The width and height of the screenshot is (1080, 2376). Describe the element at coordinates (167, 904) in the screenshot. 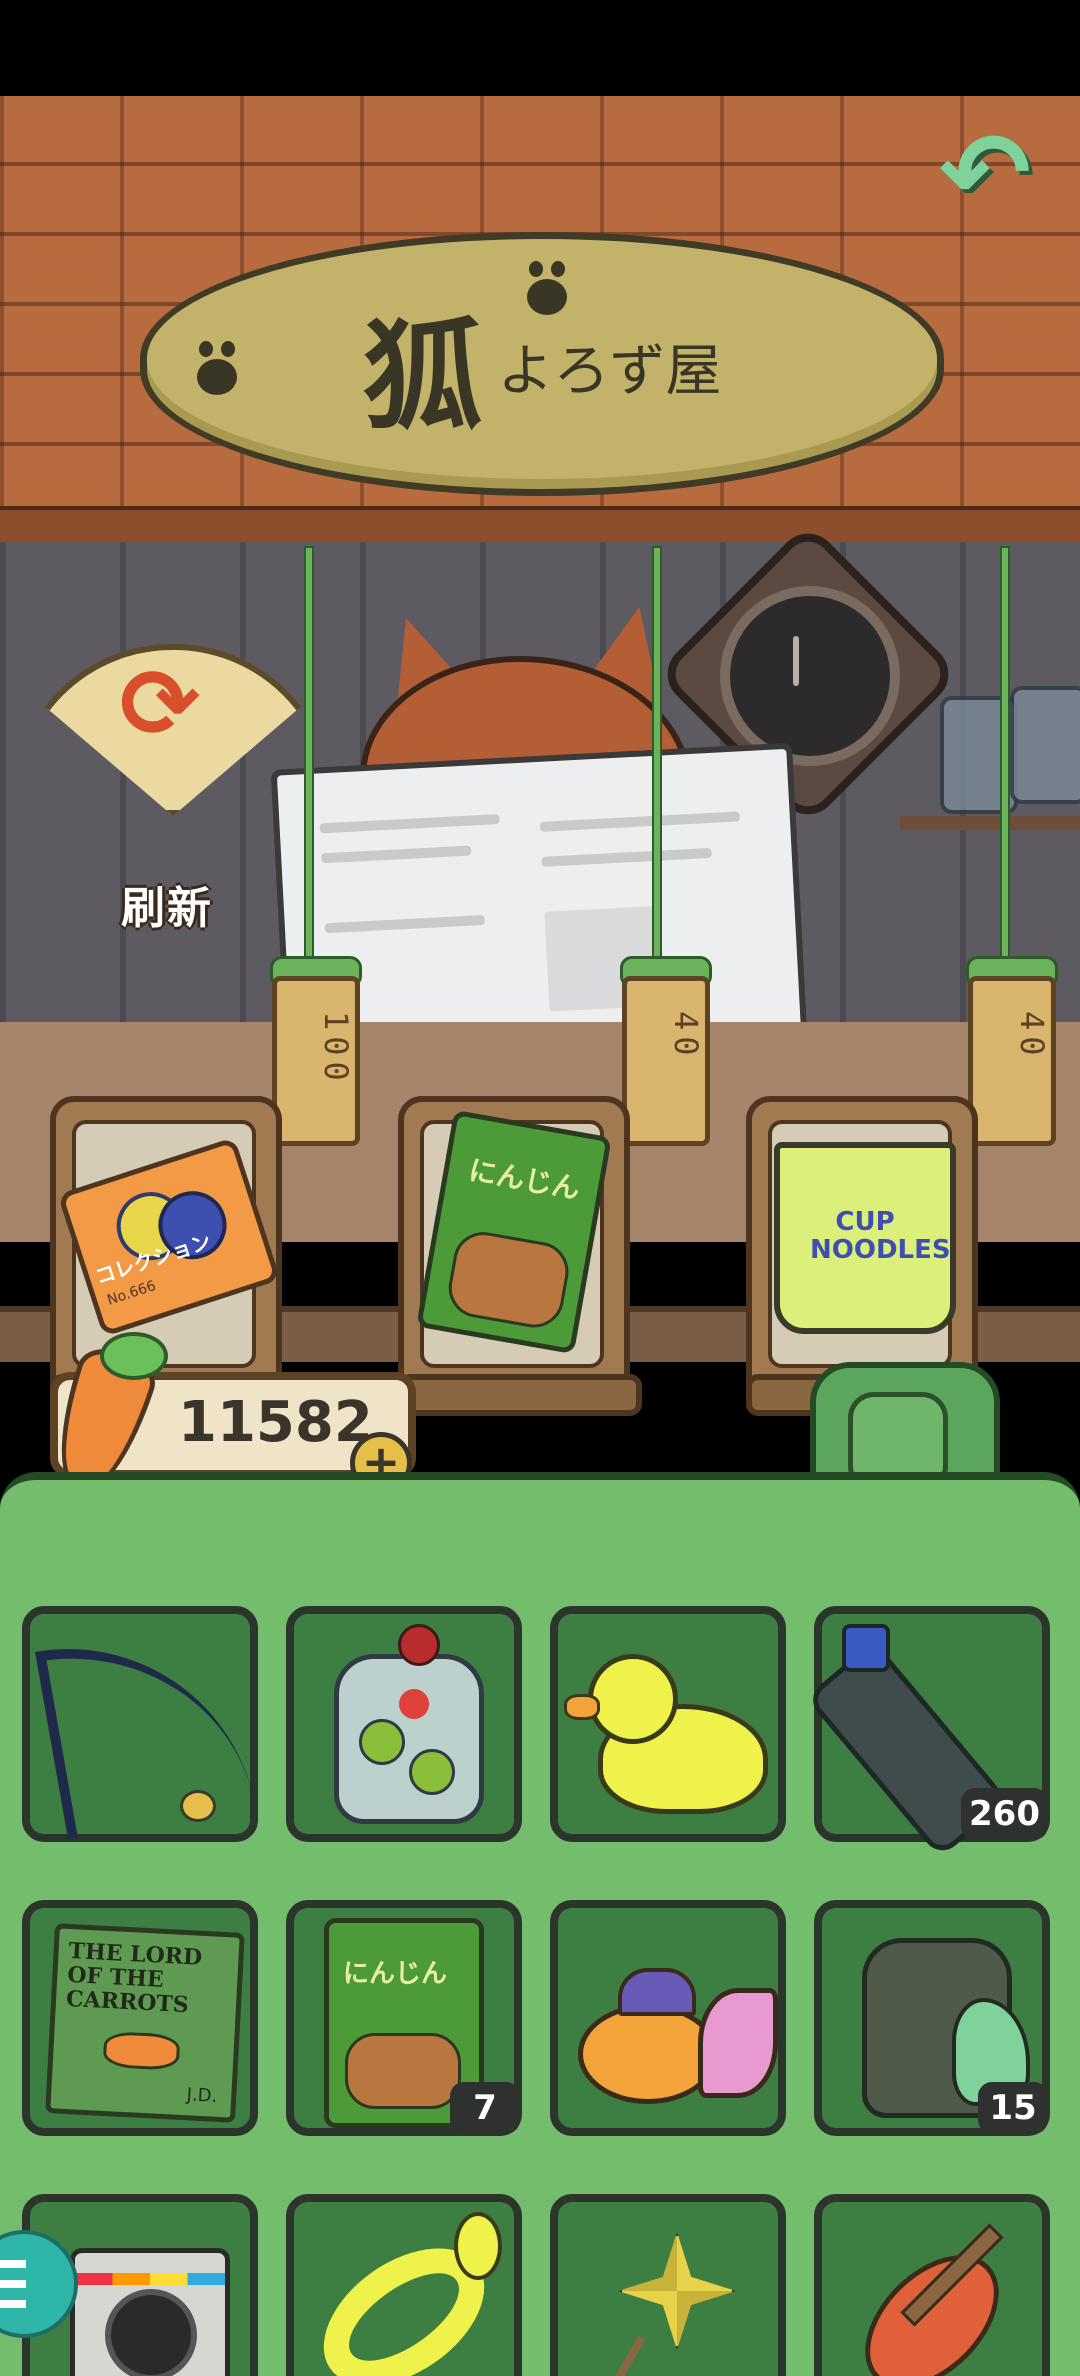

I see `refresh-label: 刷新` at that location.